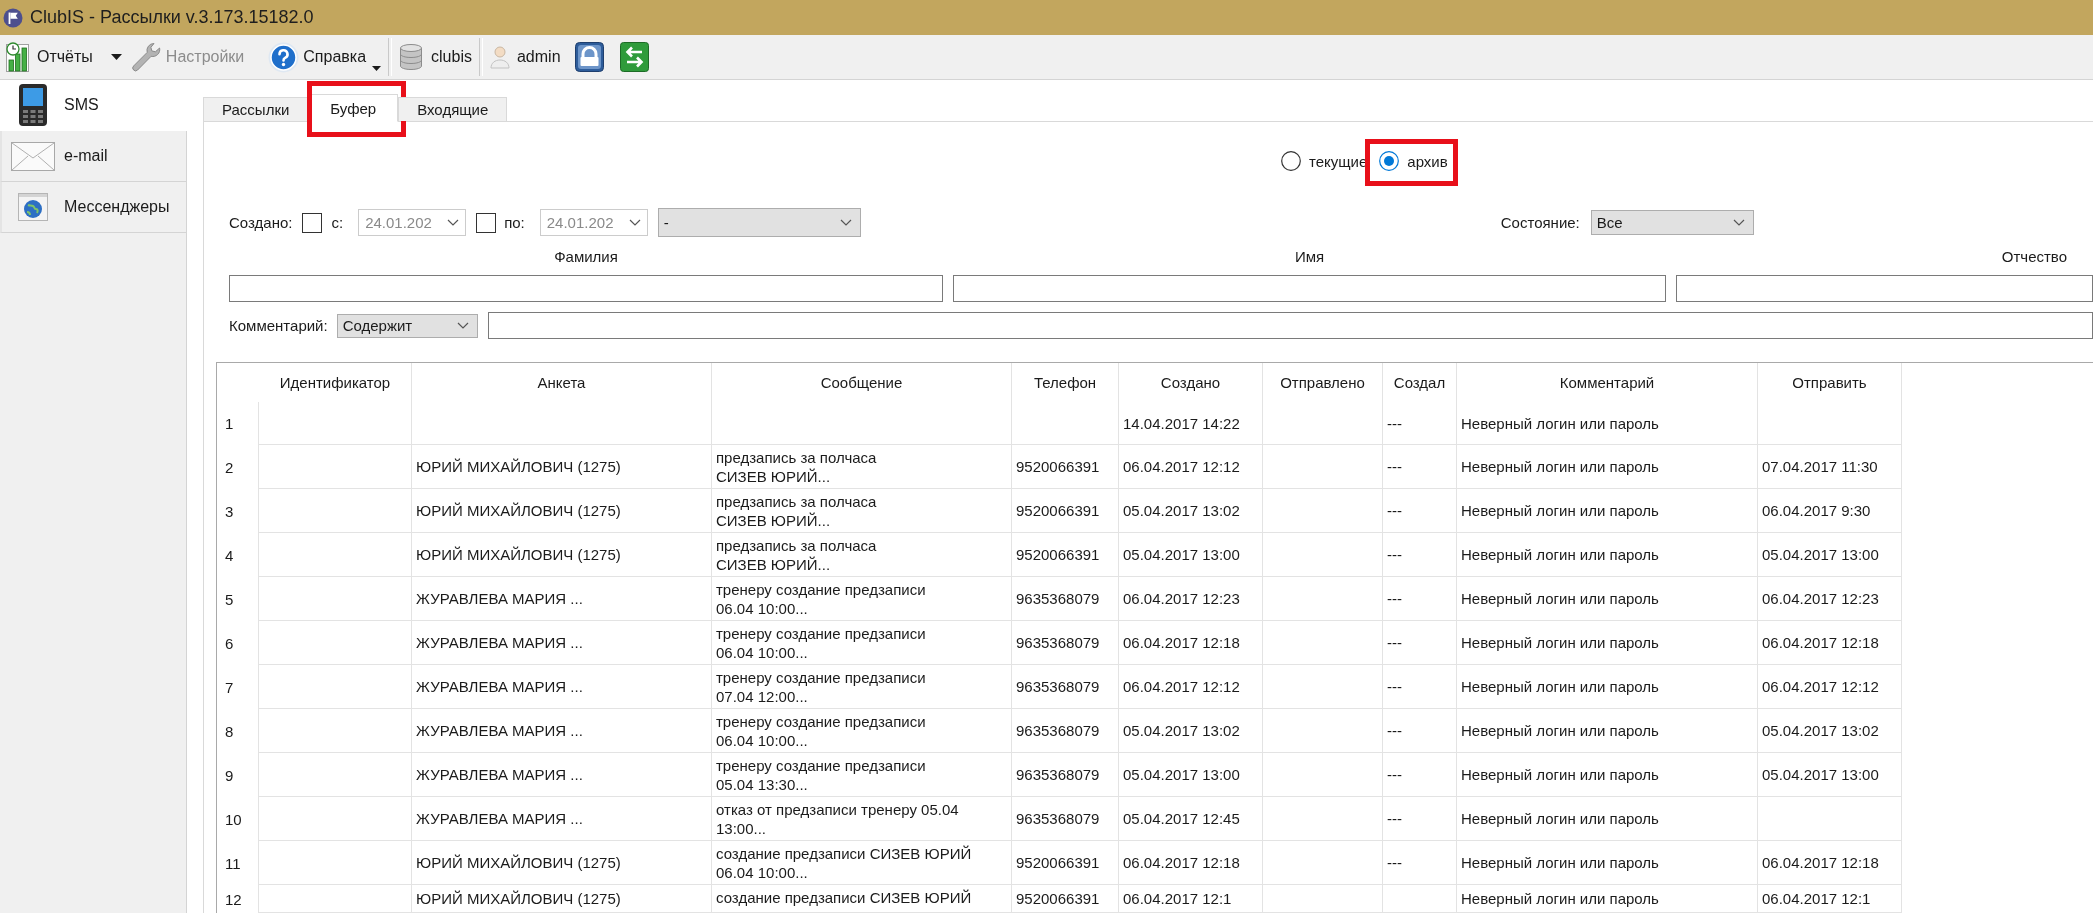 Image resolution: width=2093 pixels, height=913 pixels. I want to click on radio-label: архив, so click(1427, 161).